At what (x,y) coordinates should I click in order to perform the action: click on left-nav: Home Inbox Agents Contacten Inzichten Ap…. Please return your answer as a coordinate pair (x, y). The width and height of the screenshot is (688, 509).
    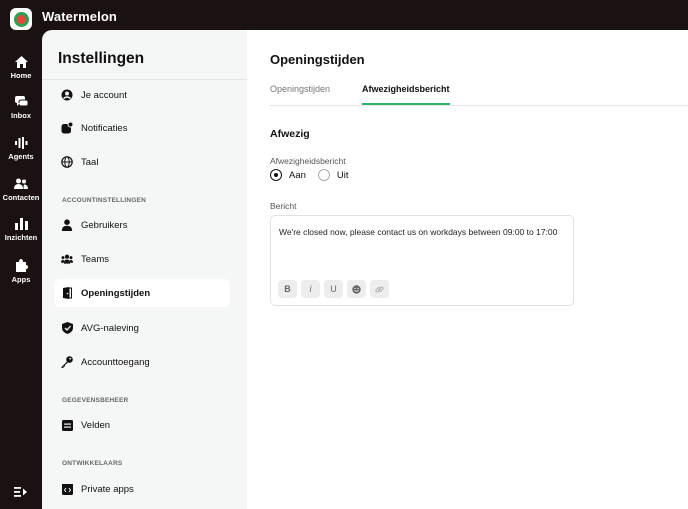
    Looking at the image, I should click on (21, 270).